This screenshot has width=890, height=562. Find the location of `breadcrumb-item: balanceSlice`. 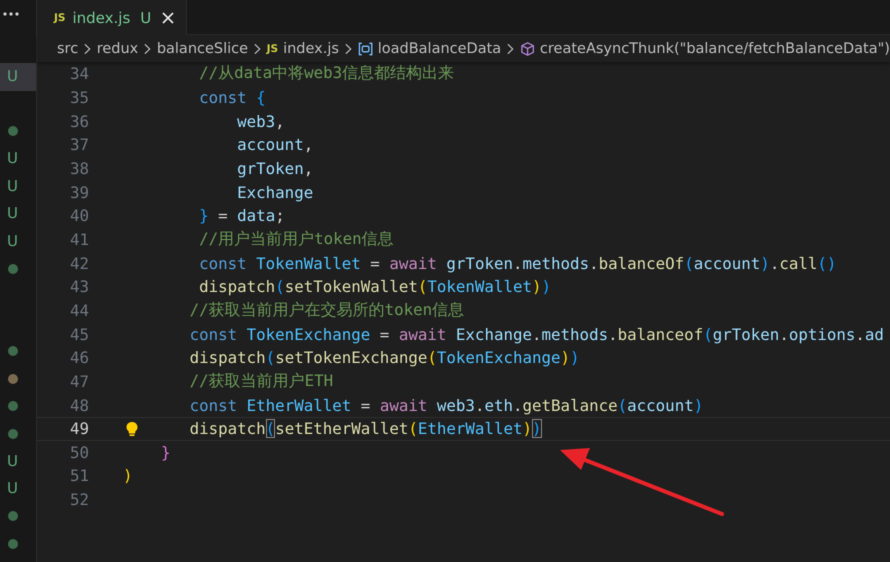

breadcrumb-item: balanceSlice is located at coordinates (202, 48).